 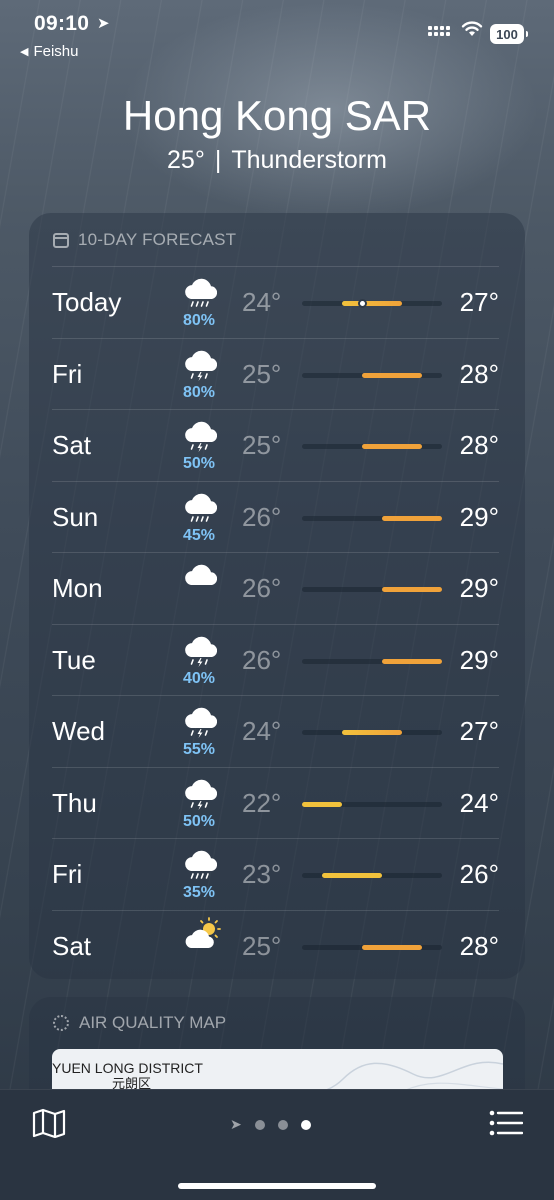 What do you see at coordinates (275, 445) in the screenshot?
I see `forecast-row: Sat 50% 25° 28°` at bounding box center [275, 445].